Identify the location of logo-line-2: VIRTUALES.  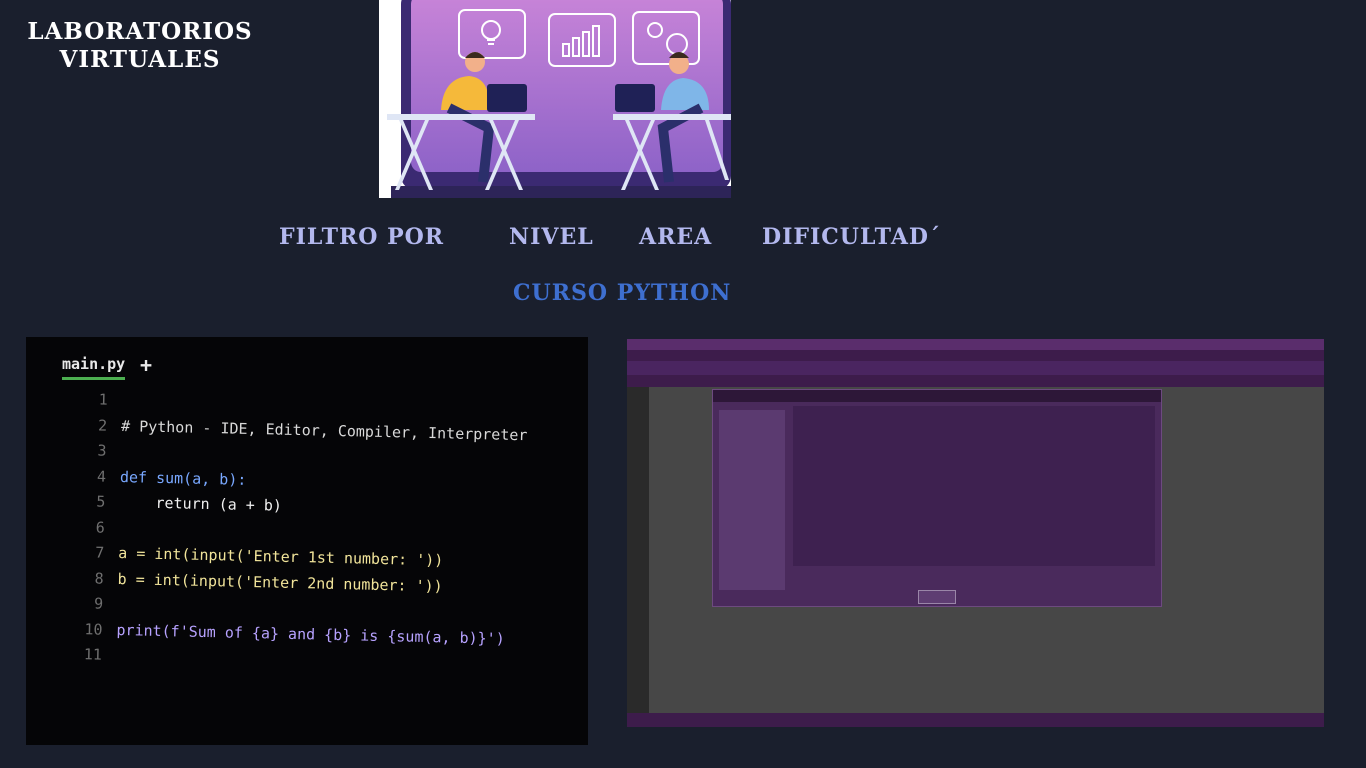
(140, 59).